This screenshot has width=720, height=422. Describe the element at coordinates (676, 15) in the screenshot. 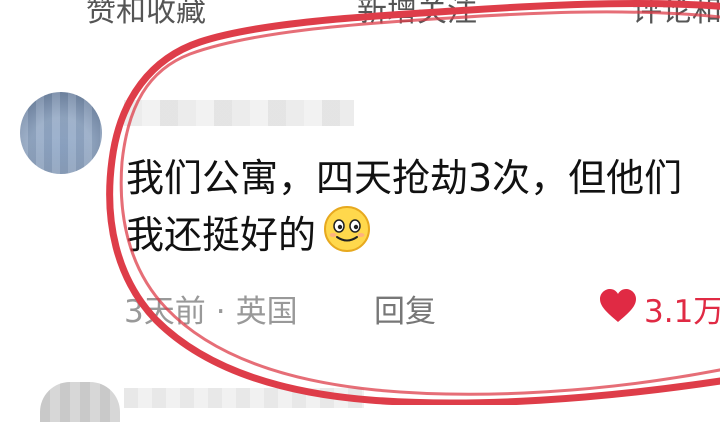

I see `tab-comments: 评论和` at that location.